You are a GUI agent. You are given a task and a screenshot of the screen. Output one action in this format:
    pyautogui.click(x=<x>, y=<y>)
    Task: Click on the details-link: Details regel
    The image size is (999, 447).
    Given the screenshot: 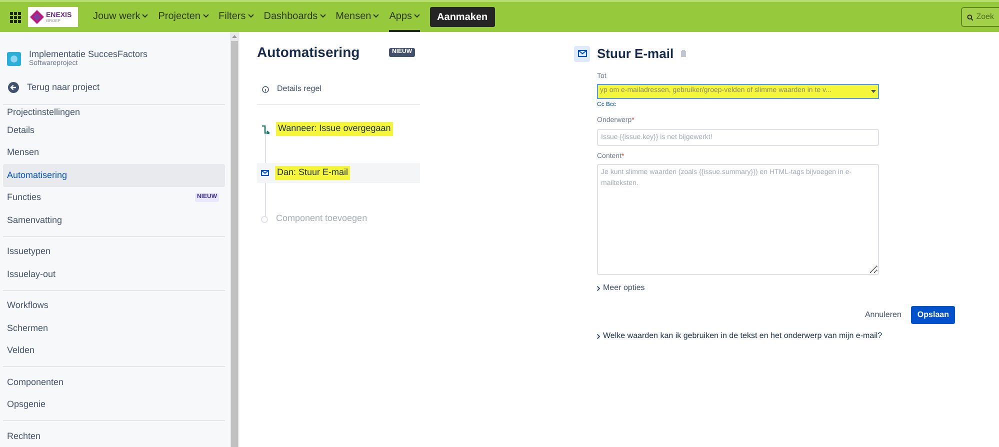 What is the action you would take?
    pyautogui.click(x=338, y=89)
    